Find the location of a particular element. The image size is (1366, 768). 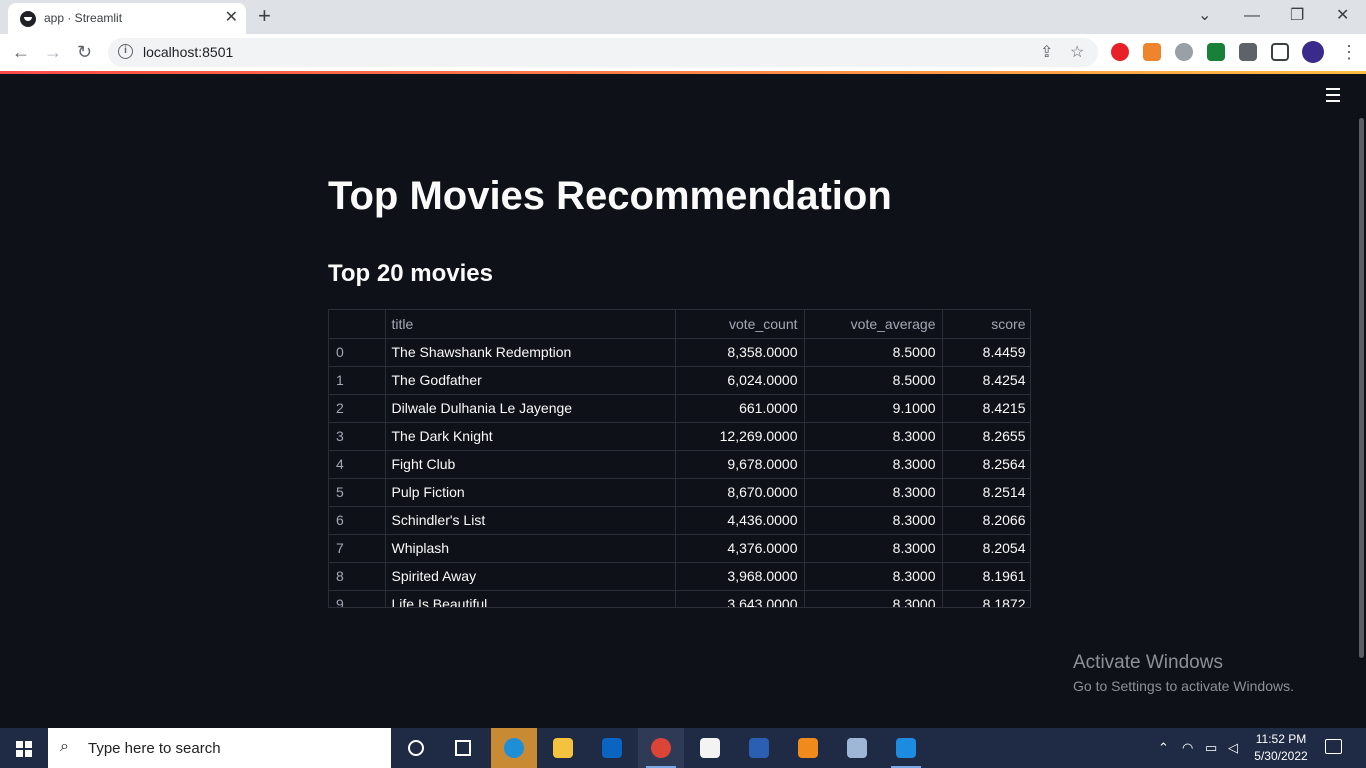

tab-search-chevron-icon: ⌄ is located at coordinates (1204, 16).